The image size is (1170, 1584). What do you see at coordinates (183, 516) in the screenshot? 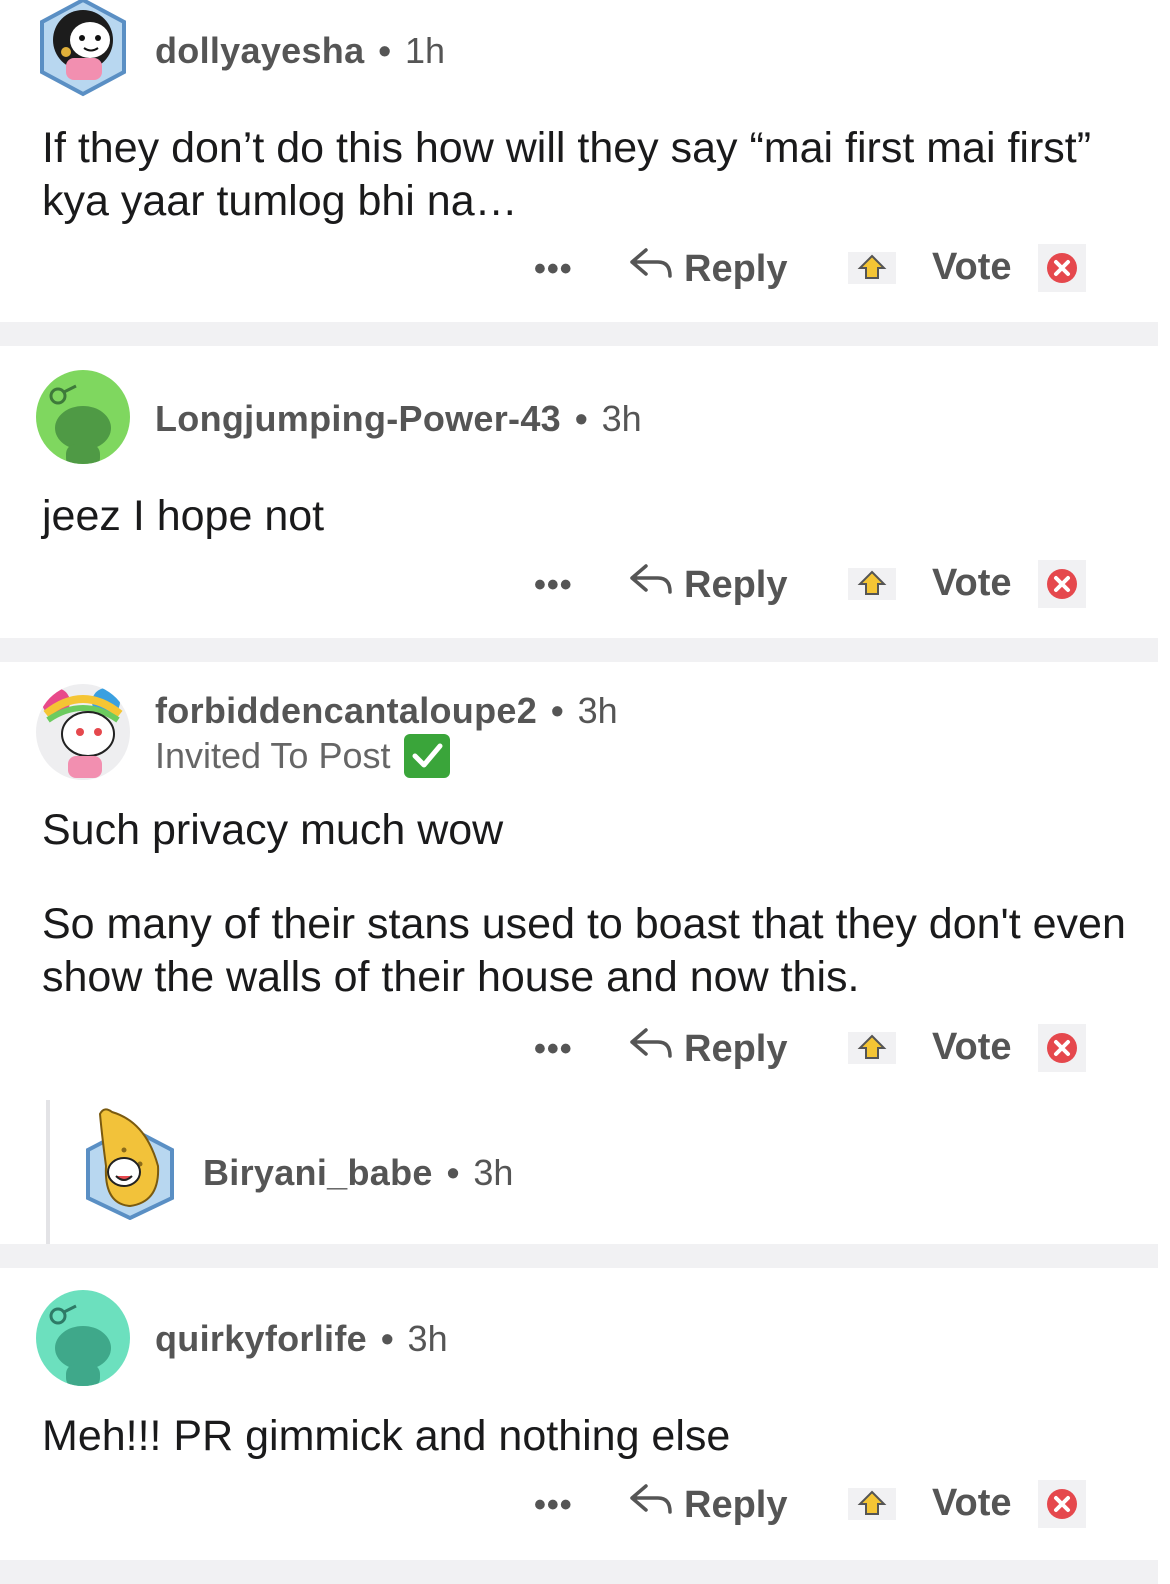
I see `comment-paragraph: jeez I hope not` at bounding box center [183, 516].